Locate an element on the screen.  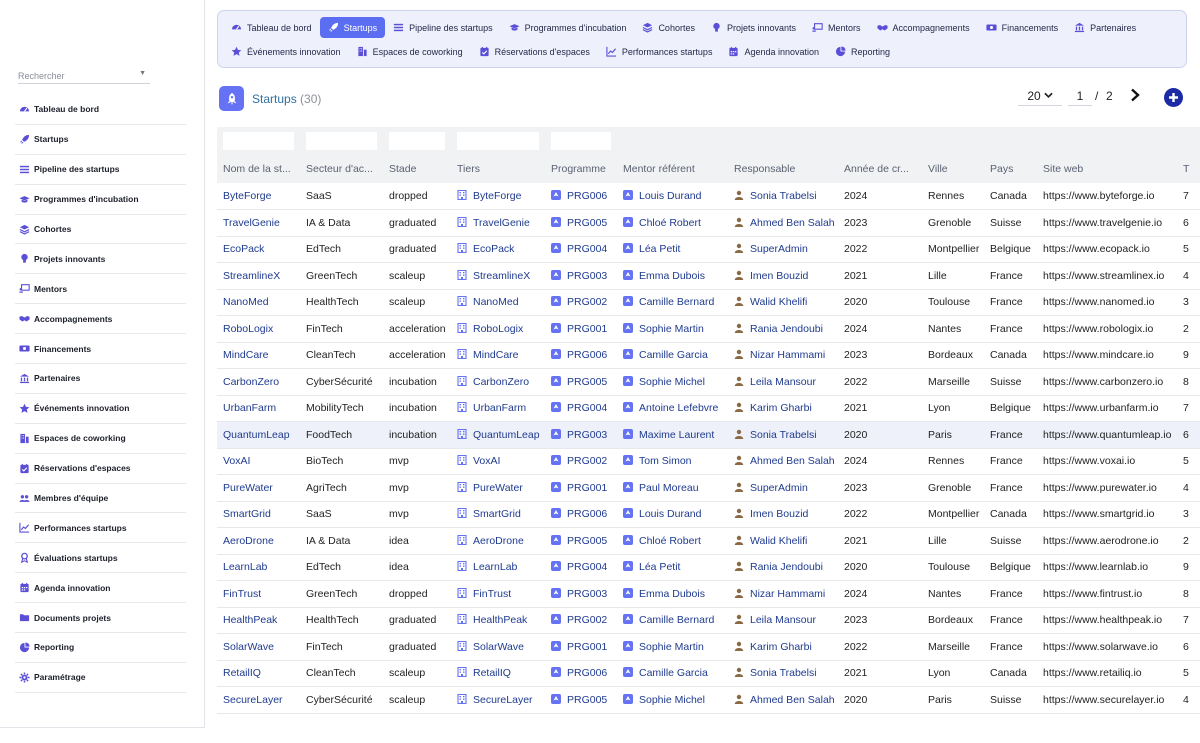
tab-partenaires: Partenaires is located at coordinates (1105, 27).